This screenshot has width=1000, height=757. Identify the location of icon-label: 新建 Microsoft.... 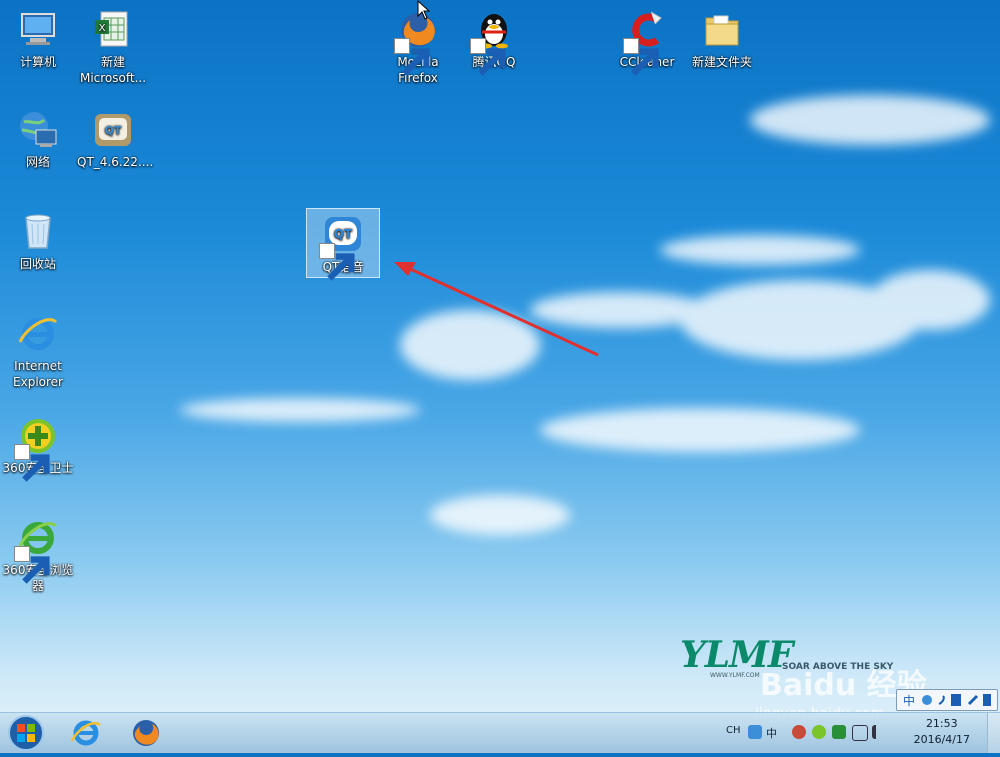
(113, 70).